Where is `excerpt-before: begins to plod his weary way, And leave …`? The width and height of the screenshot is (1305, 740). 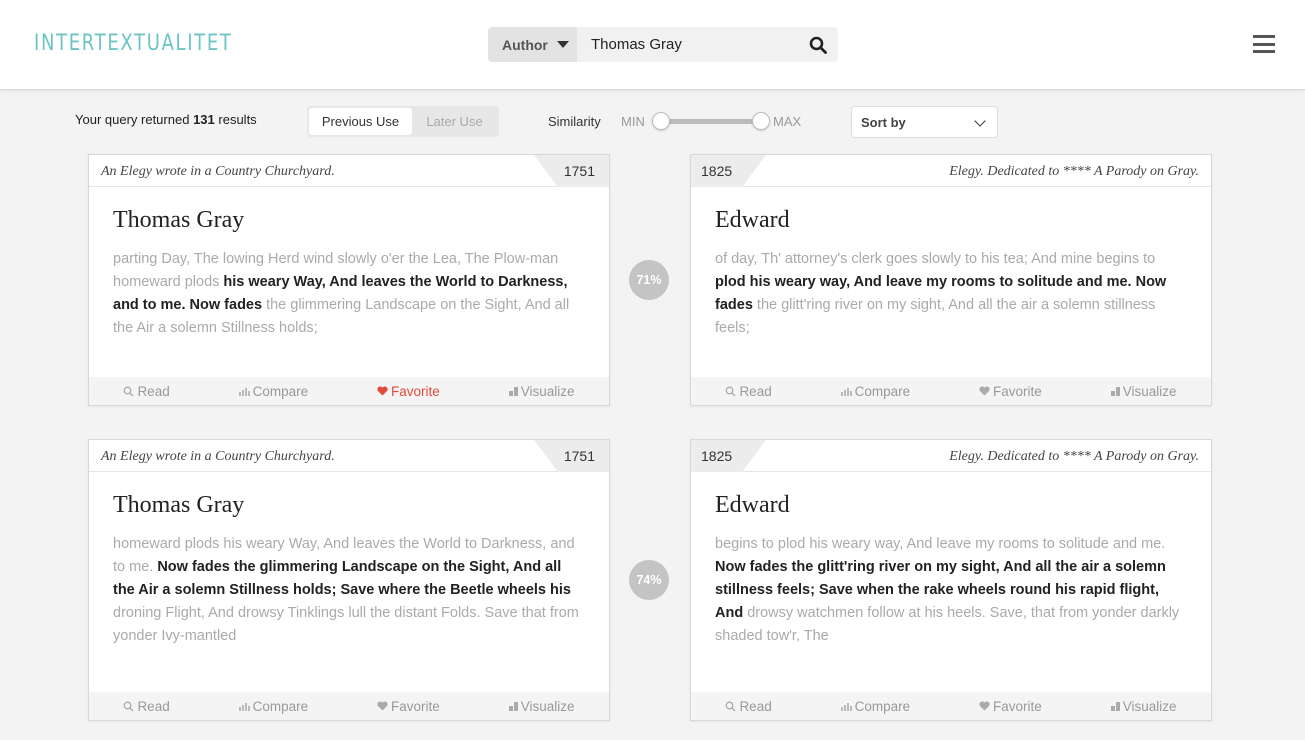 excerpt-before: begins to plod his weary way, And leave … is located at coordinates (940, 544).